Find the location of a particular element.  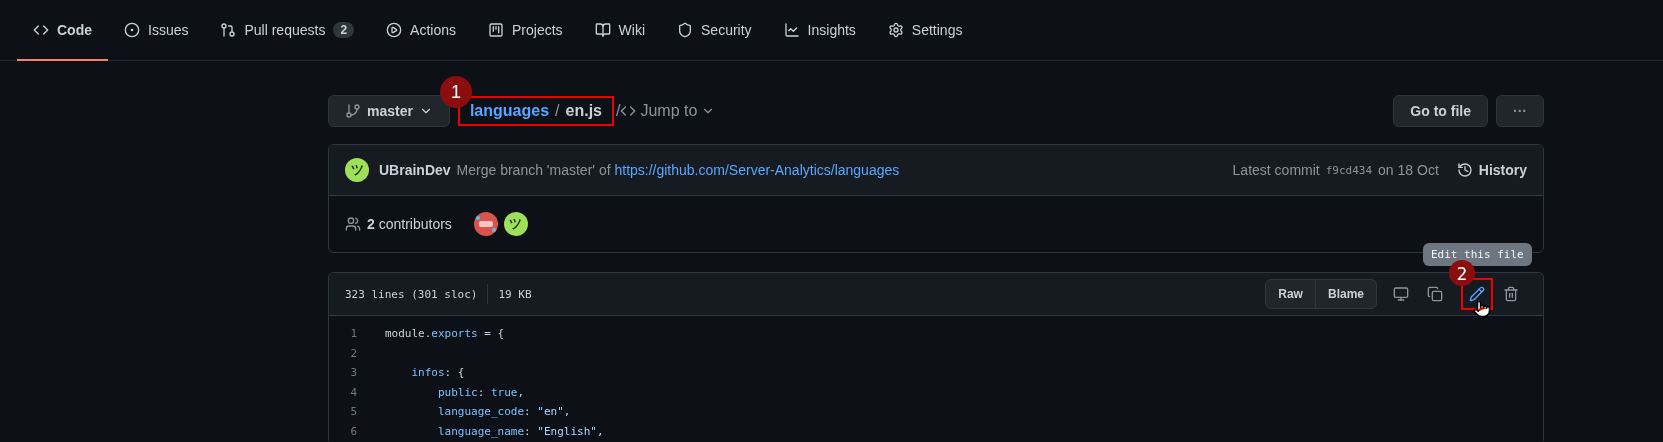

repo-tab: Settings is located at coordinates (925, 30).